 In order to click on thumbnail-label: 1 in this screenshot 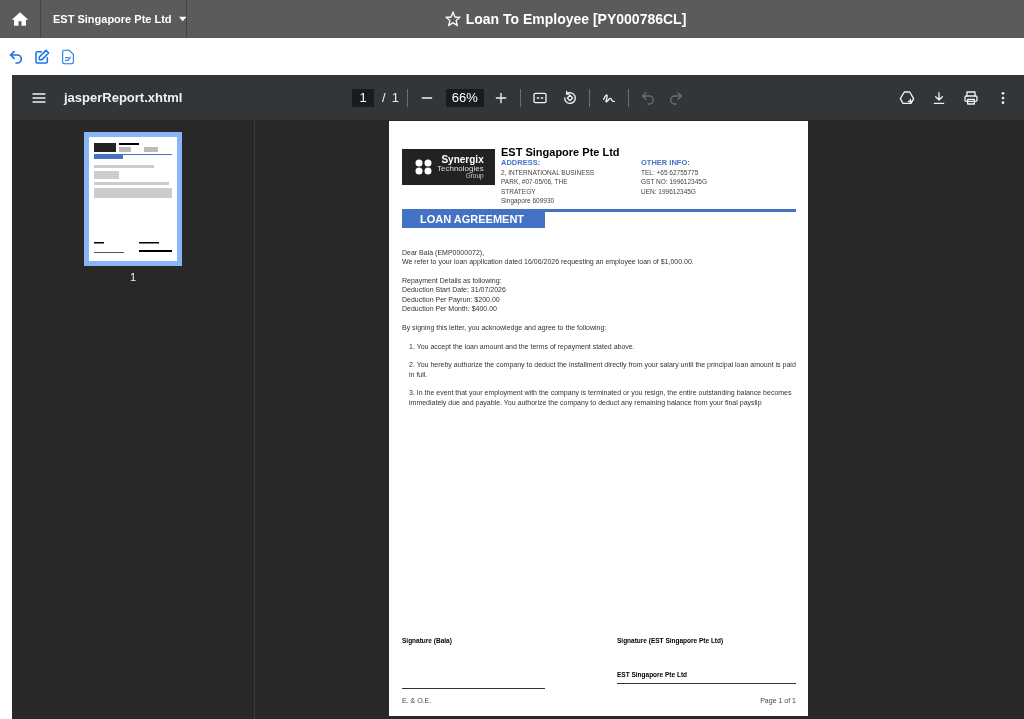, I will do `click(133, 277)`.